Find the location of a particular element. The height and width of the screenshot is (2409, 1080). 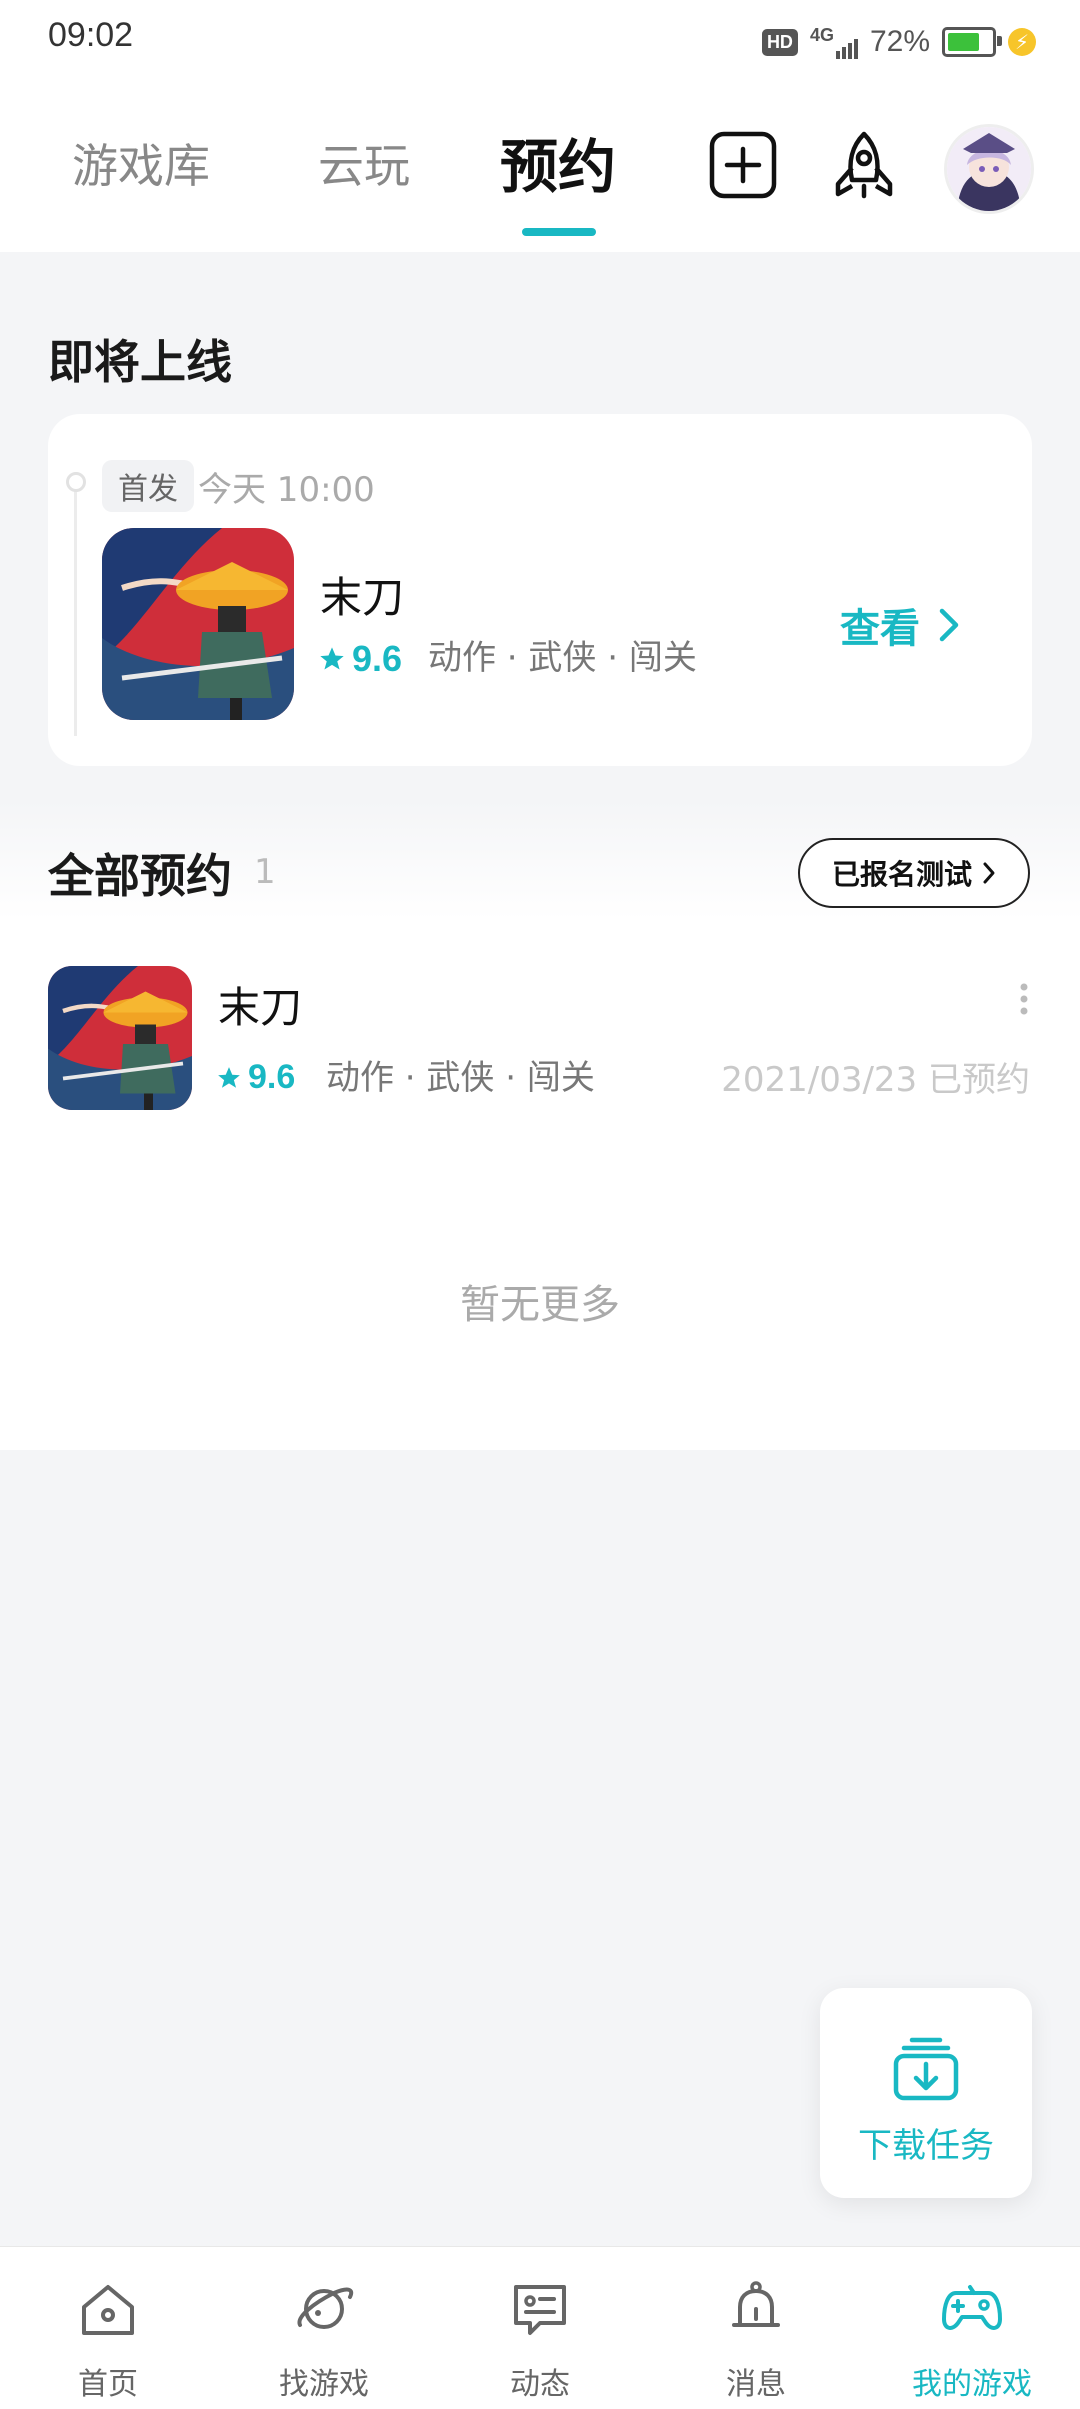

planet-icon is located at coordinates (325, 2308).